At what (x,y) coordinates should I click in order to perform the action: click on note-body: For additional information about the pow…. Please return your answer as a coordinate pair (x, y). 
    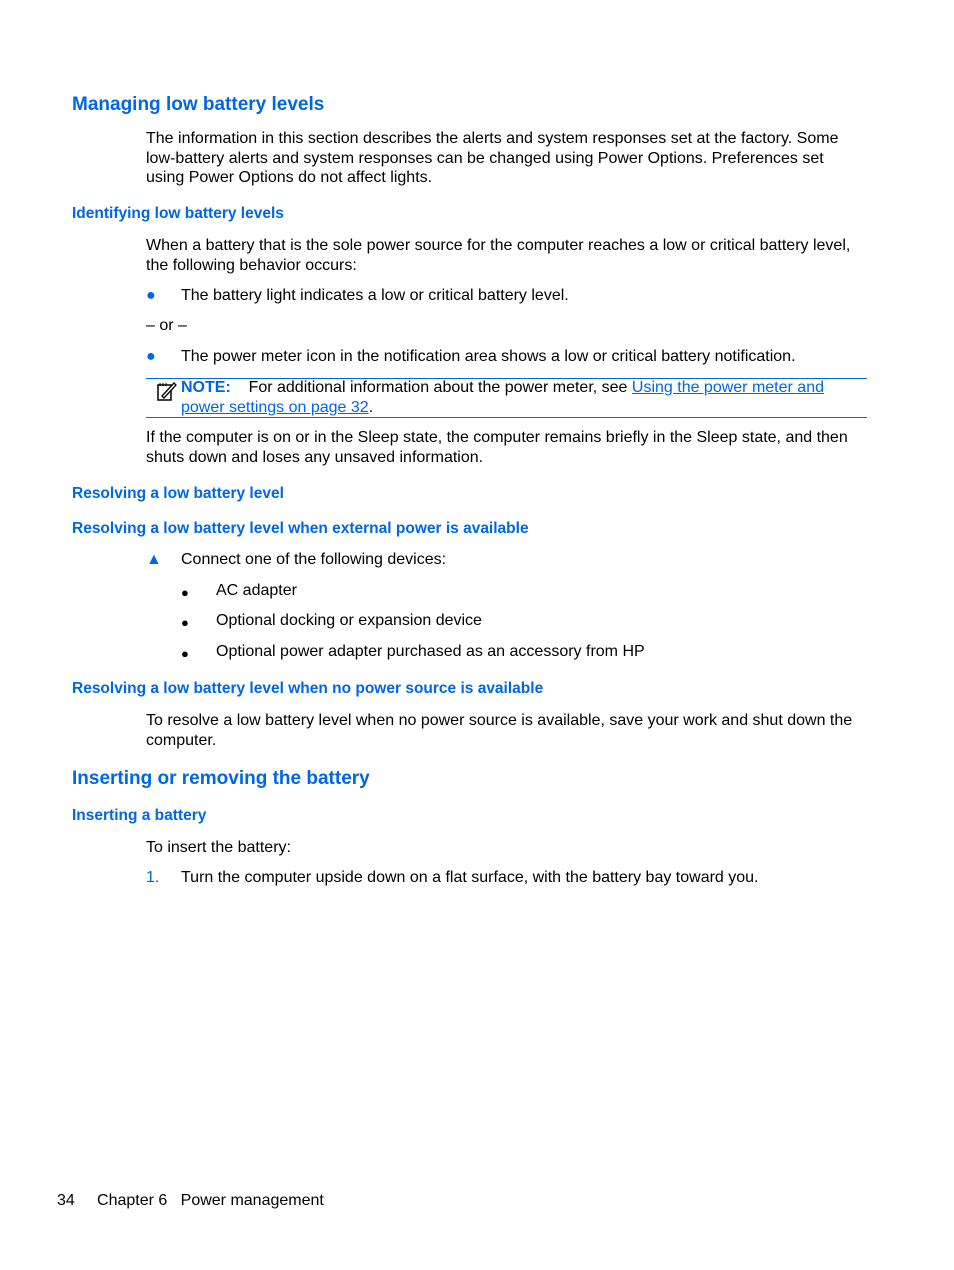
    Looking at the image, I should click on (440, 387).